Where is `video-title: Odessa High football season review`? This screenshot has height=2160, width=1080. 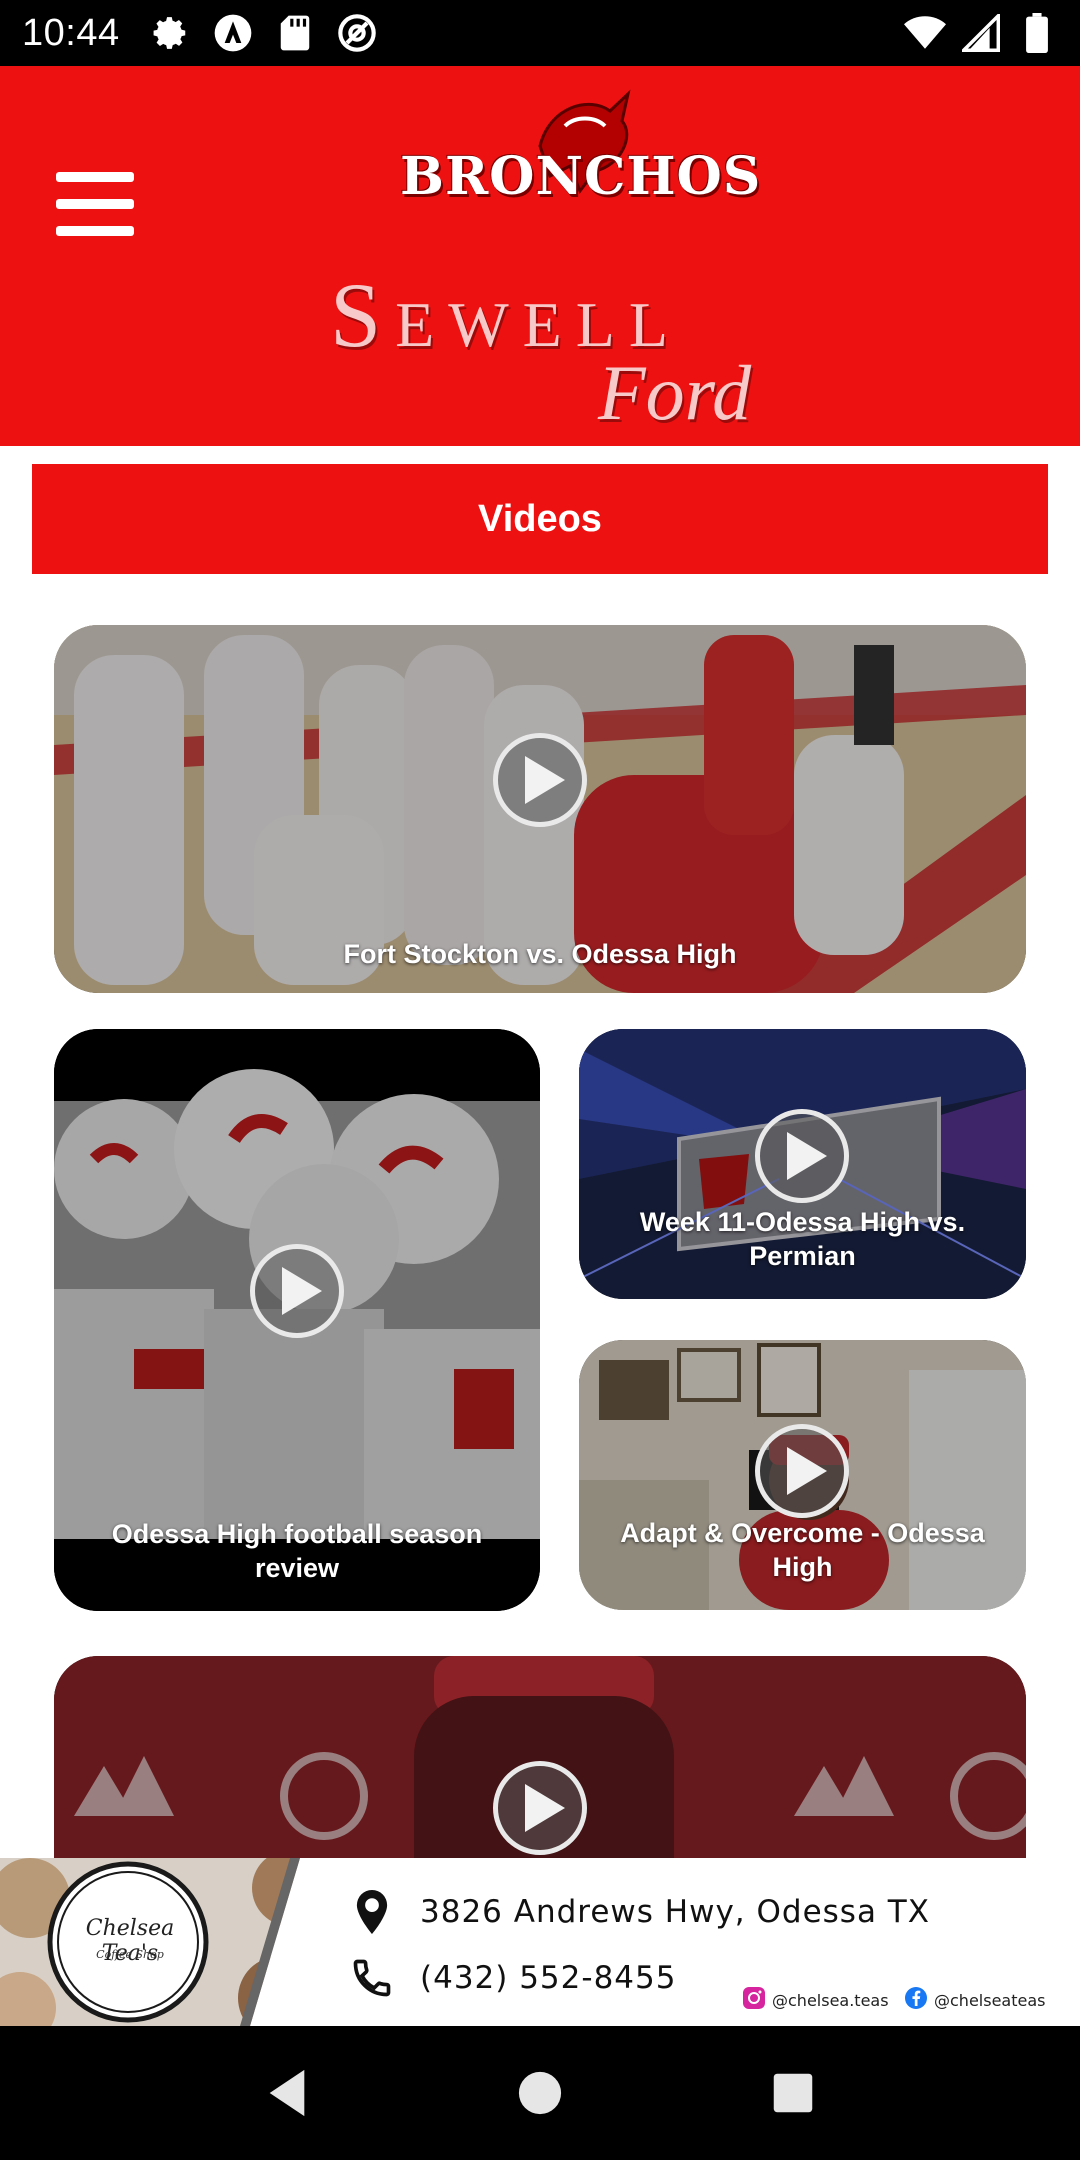 video-title: Odessa High football season review is located at coordinates (297, 1551).